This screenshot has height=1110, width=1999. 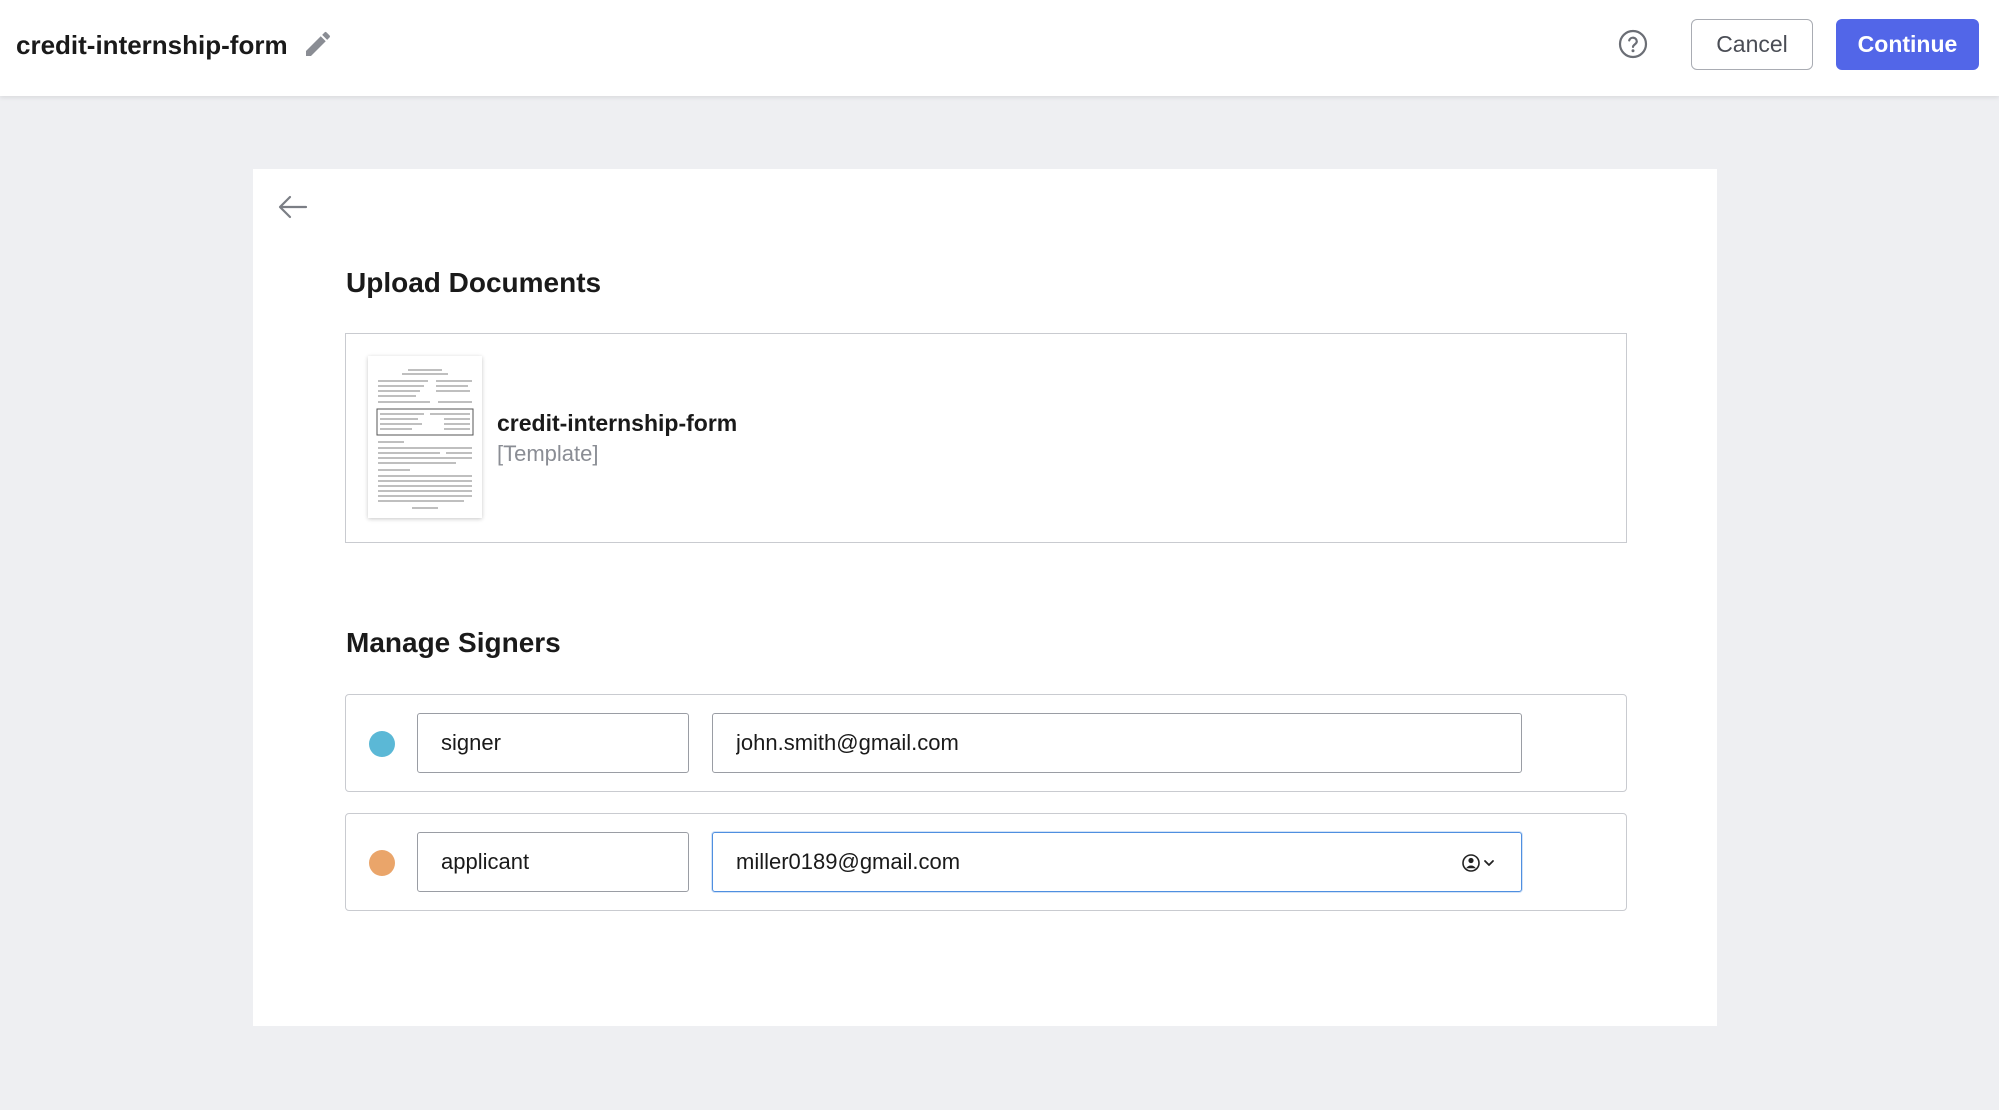 What do you see at coordinates (1482, 863) in the screenshot?
I see `contact-picker-icon` at bounding box center [1482, 863].